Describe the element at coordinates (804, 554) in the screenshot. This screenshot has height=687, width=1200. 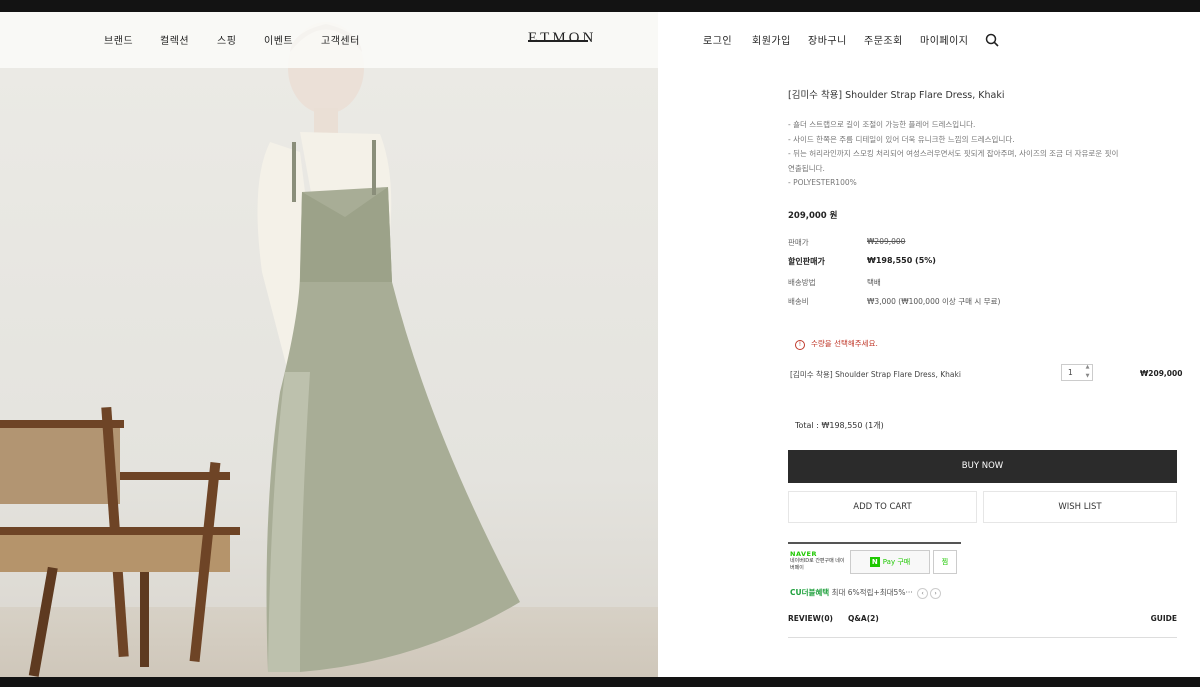
I see `naver-logo: NAVER` at that location.